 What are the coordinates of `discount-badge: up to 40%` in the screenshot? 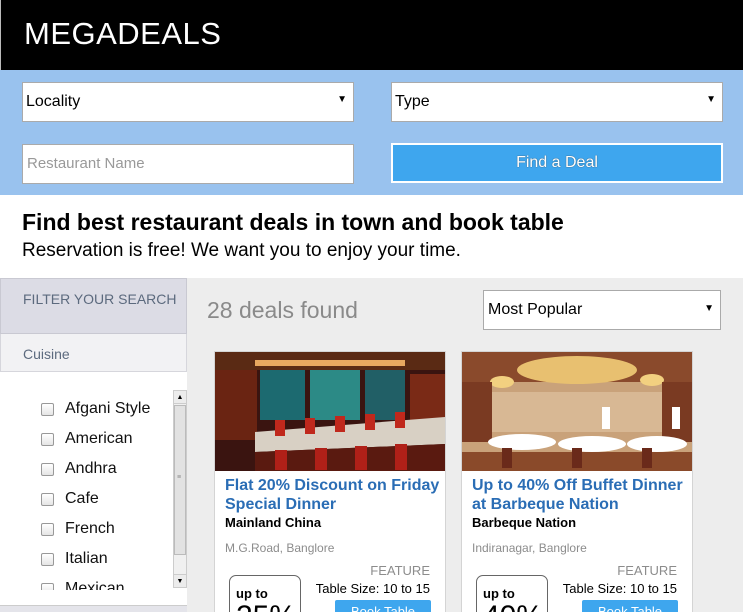 It's located at (512, 593).